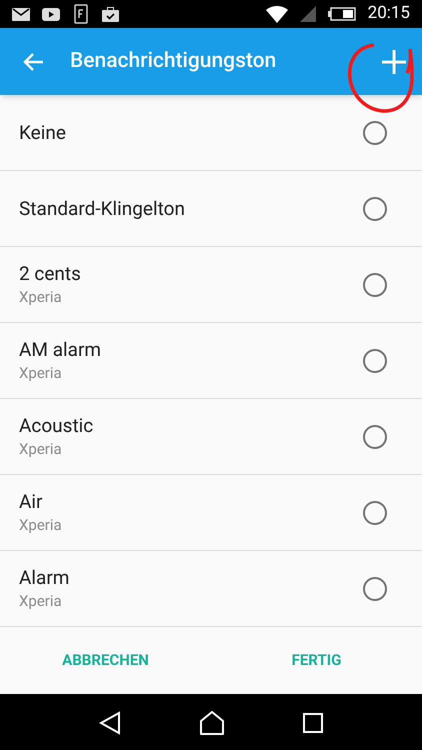 This screenshot has width=422, height=750. I want to click on ringtone-item: 2 cents Xperia, so click(211, 285).